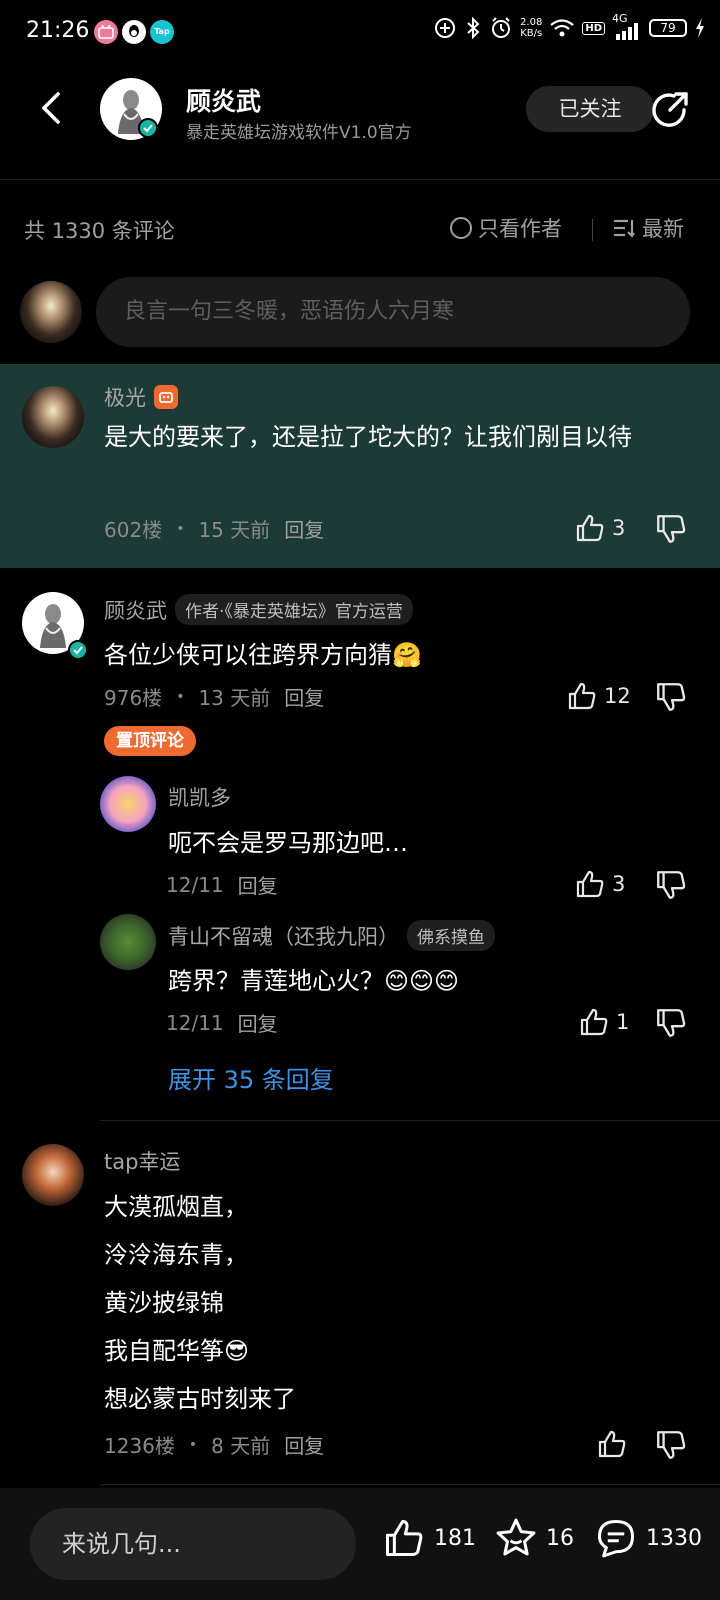 The image size is (720, 1600). I want to click on comment-input: 良言一句三冬暖，恶语伤人六月寒, so click(393, 312).